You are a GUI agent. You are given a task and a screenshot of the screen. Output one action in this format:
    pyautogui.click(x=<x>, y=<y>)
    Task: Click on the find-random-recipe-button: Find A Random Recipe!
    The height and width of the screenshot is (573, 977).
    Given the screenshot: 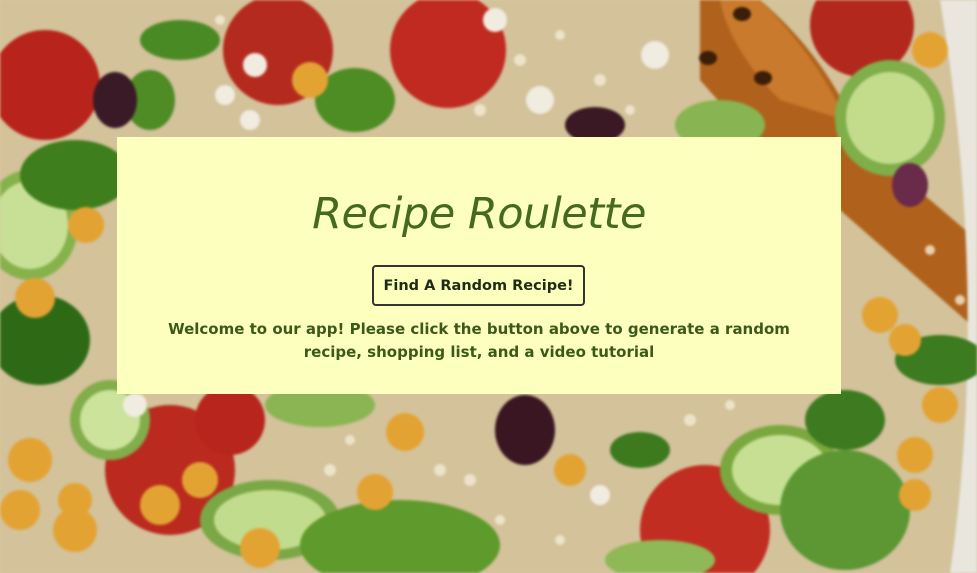 What is the action you would take?
    pyautogui.click(x=478, y=285)
    